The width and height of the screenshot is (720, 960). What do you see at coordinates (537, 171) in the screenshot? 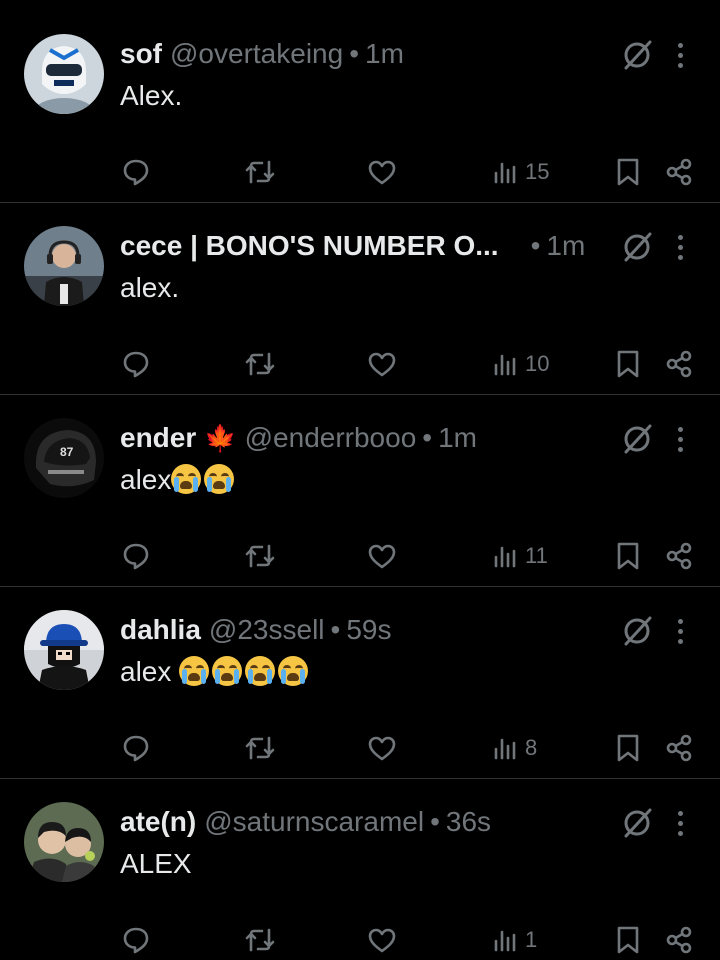
I see `views-count: 15` at bounding box center [537, 171].